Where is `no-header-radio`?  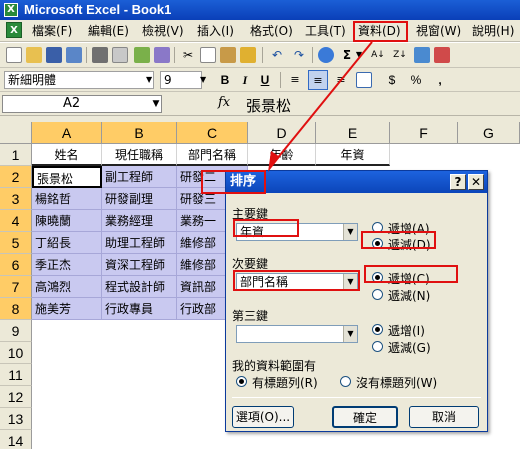
no-header-radio is located at coordinates (345, 381).